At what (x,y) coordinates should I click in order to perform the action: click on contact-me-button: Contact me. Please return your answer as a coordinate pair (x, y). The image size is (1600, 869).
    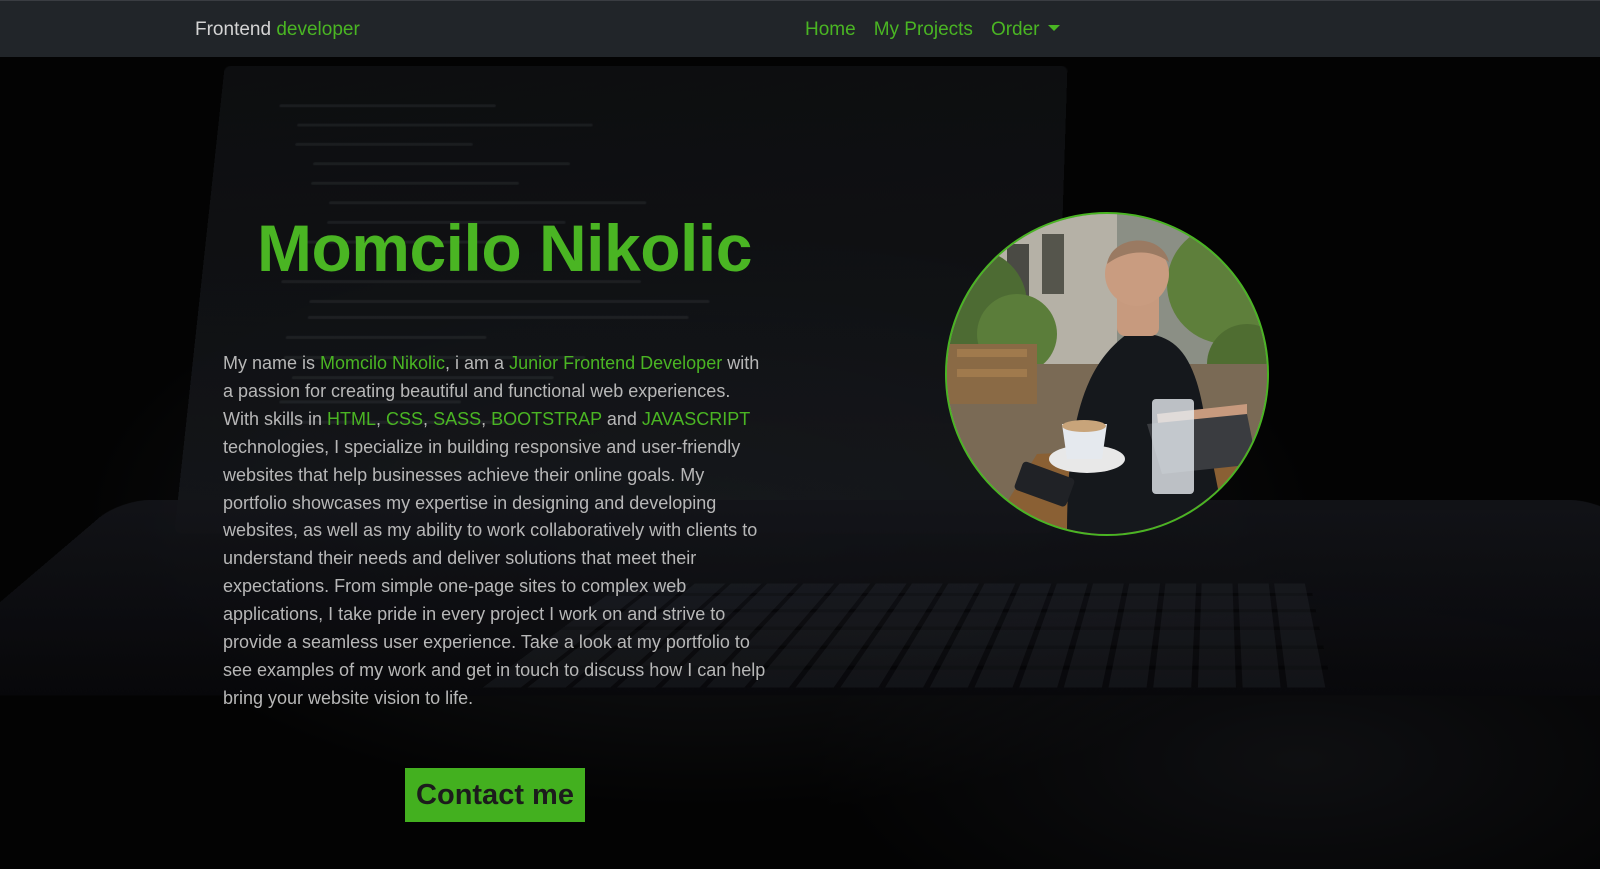
    Looking at the image, I should click on (495, 795).